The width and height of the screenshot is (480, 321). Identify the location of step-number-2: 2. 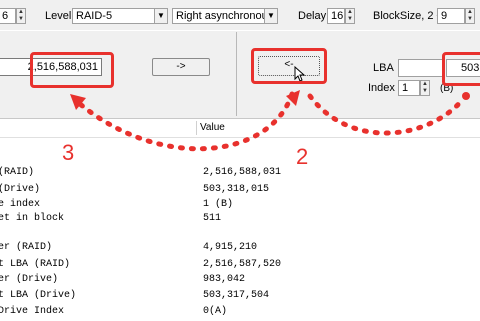
(302, 156).